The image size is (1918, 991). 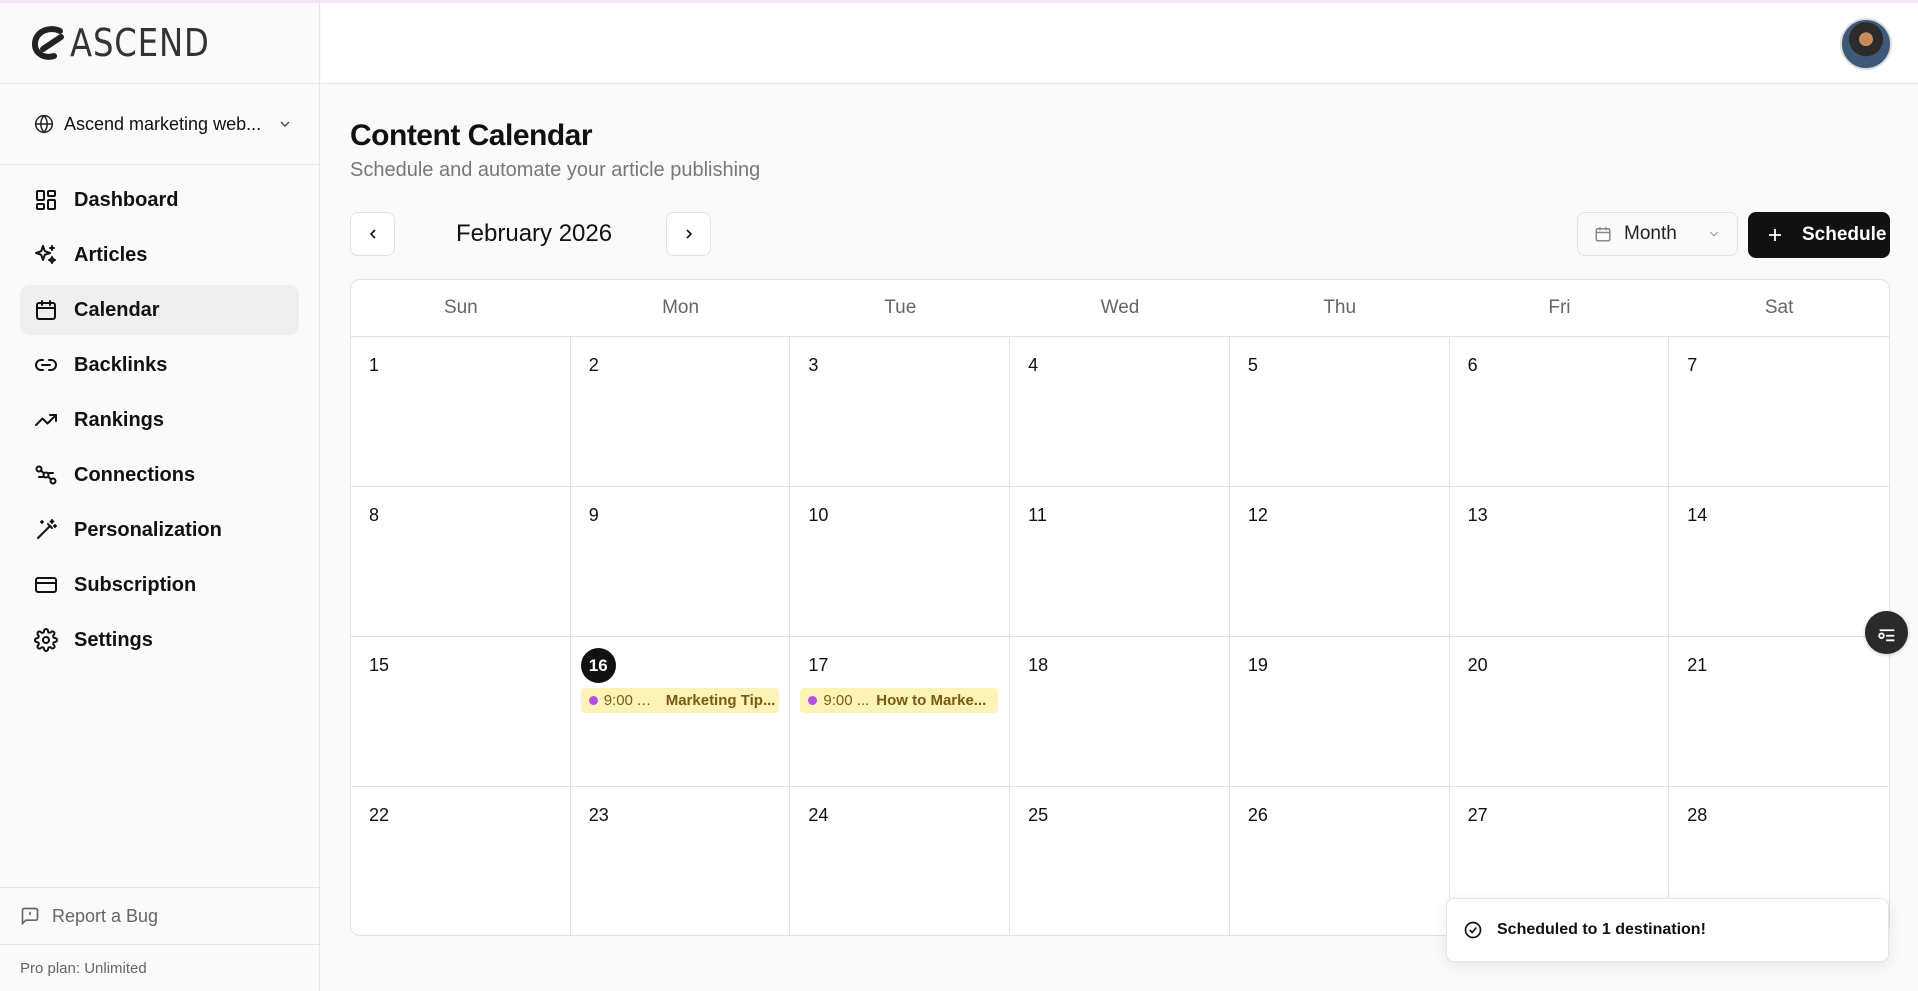 I want to click on check-circle-icon, so click(x=1473, y=930).